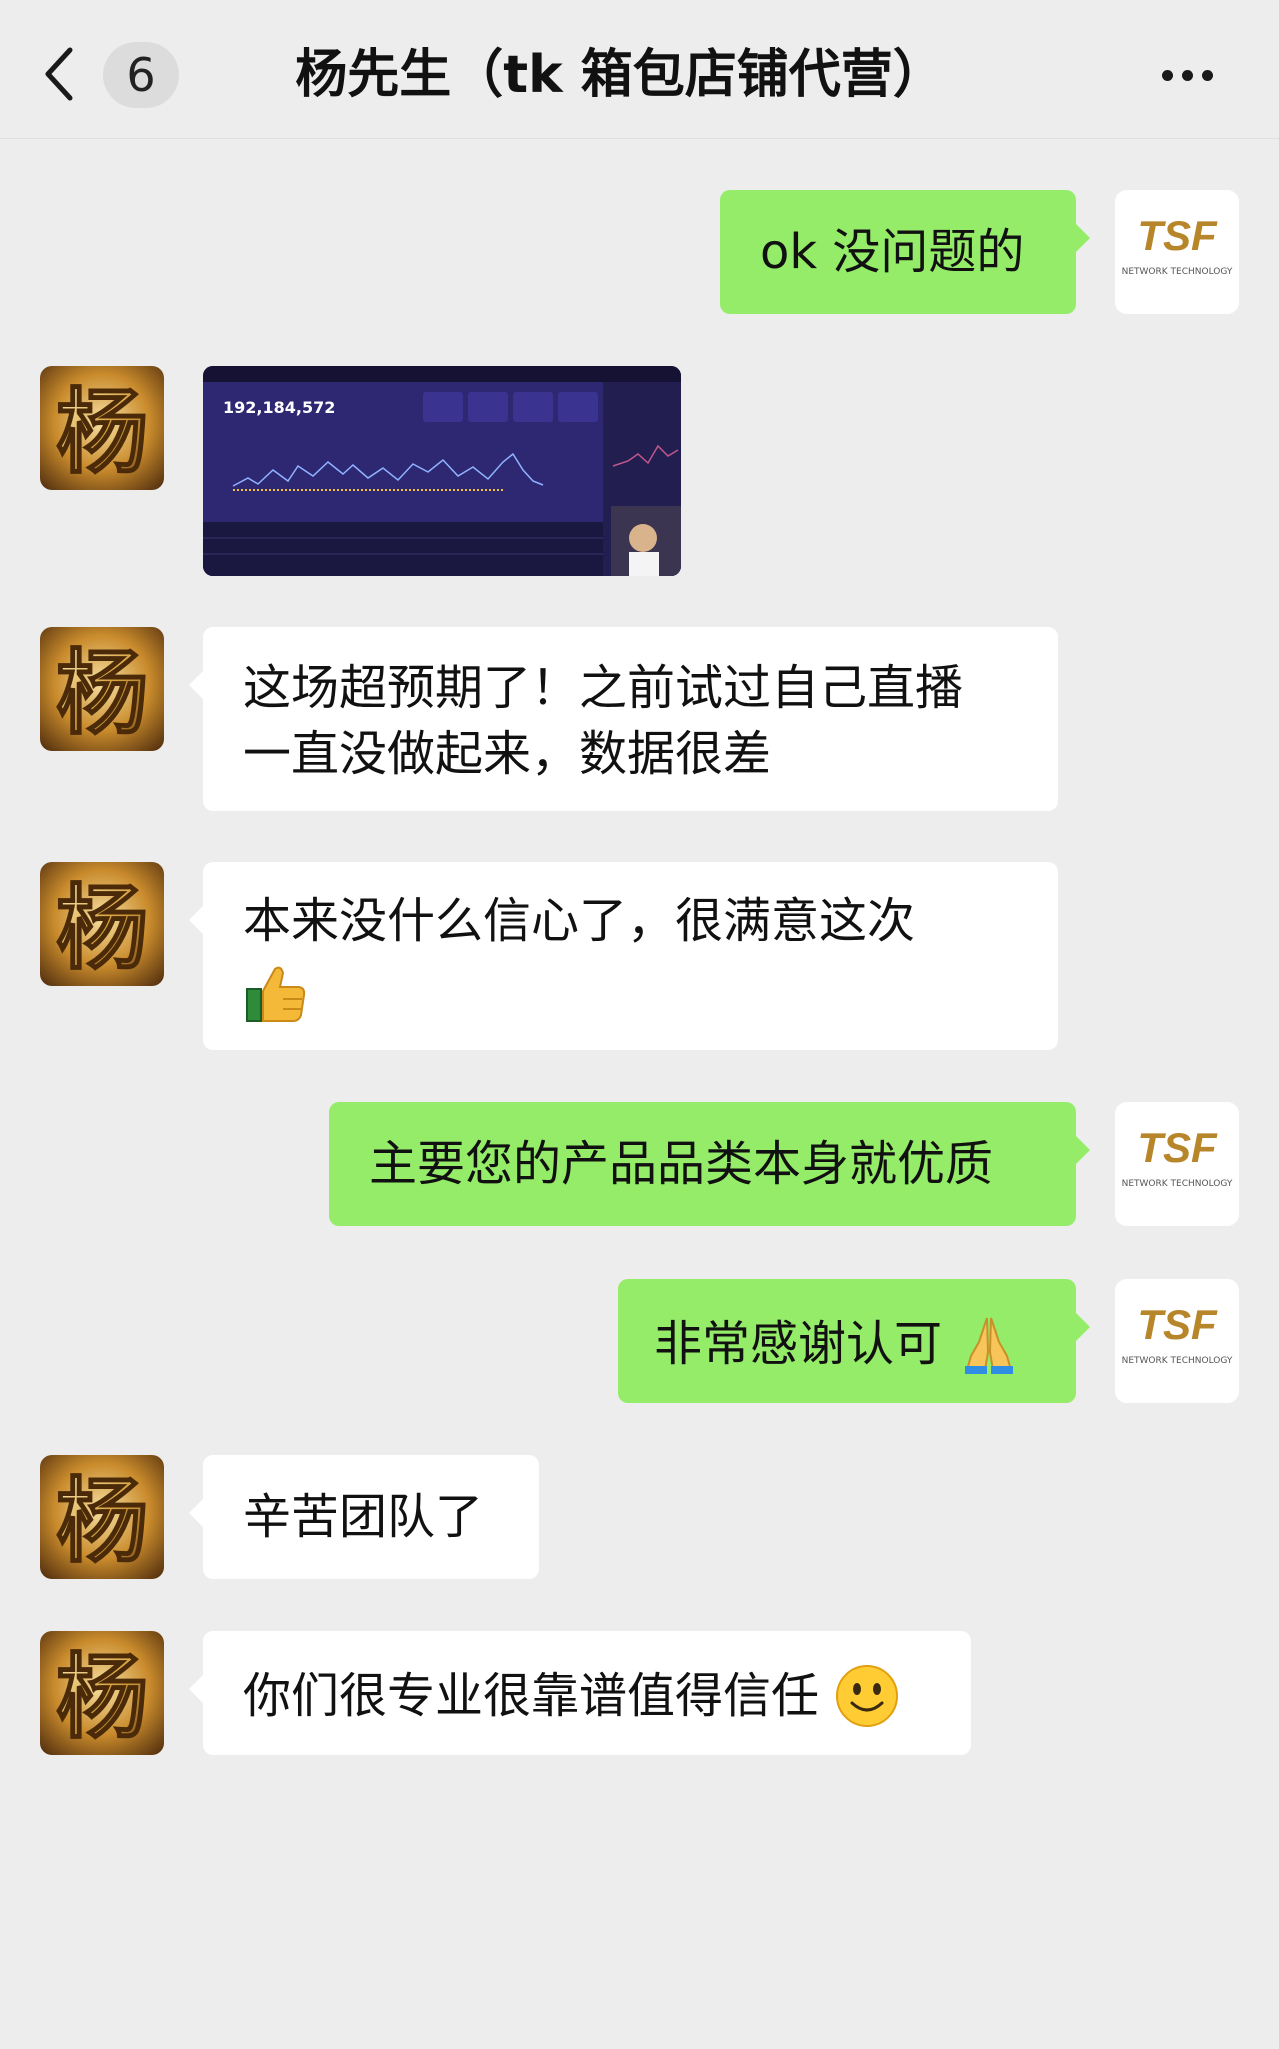 The height and width of the screenshot is (2049, 1279). Describe the element at coordinates (623, 719) in the screenshot. I see `message-bubble-contact: 这场超预期了！之前试过自己直播 一直没做起来，数据很差` at that location.